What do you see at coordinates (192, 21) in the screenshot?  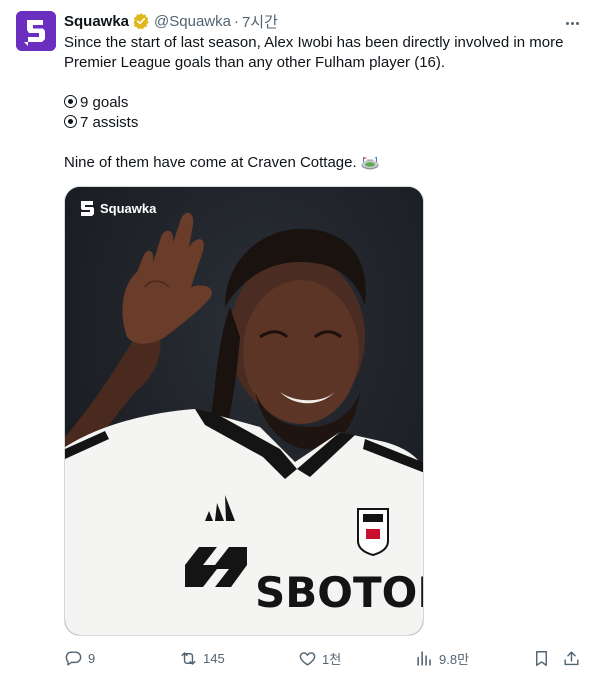 I see `author-handle: @Squawka` at bounding box center [192, 21].